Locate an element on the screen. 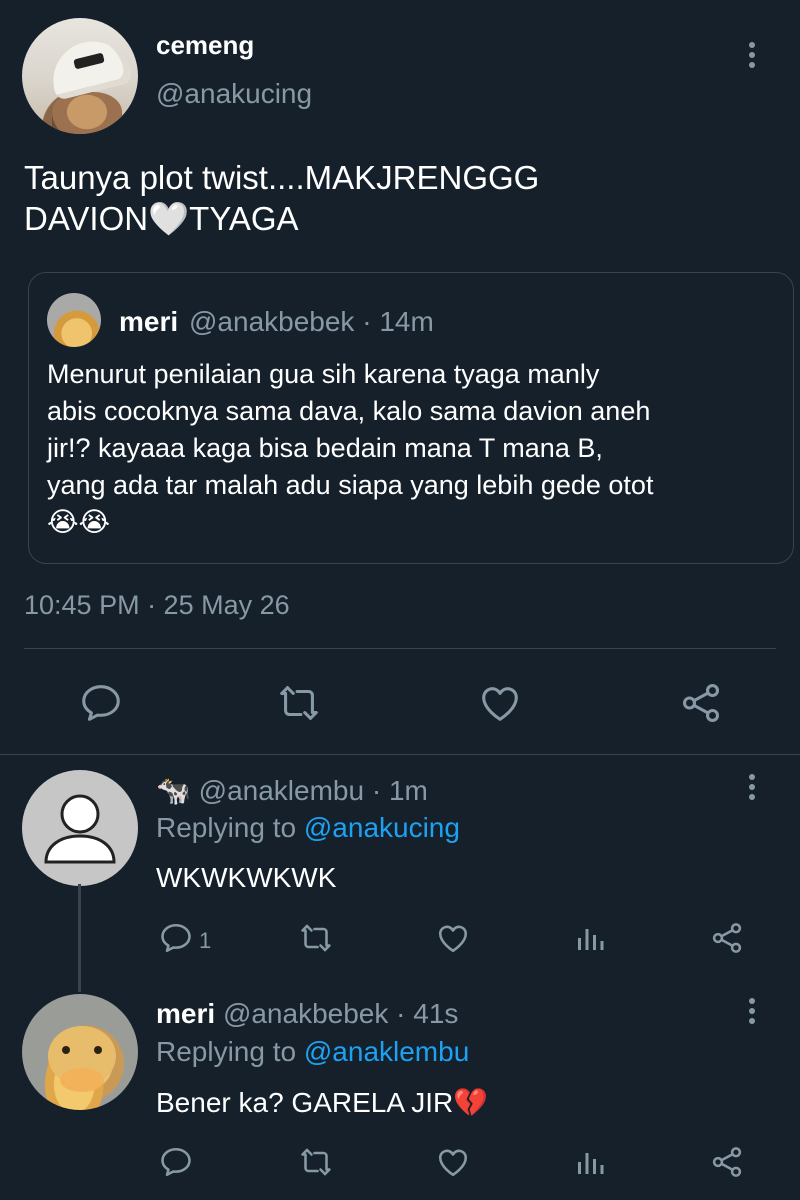  reply-header: 🐄 @anaklembu · 1m is located at coordinates (292, 790).